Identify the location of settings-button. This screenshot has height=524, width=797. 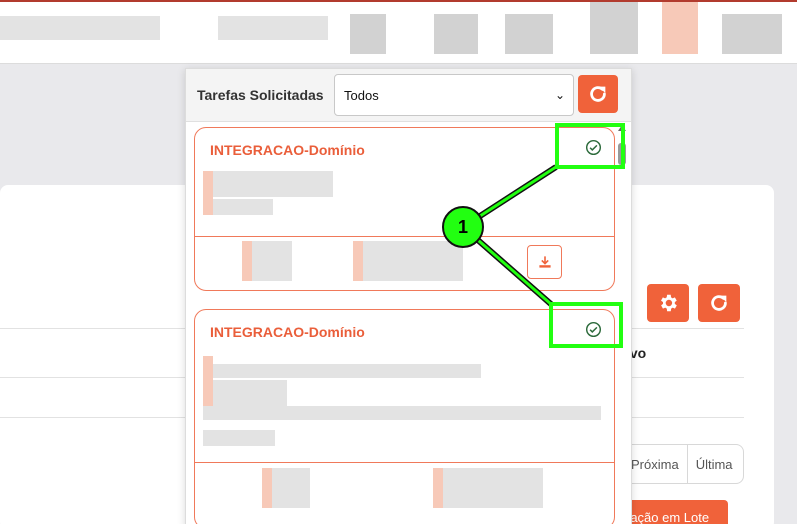
(668, 303).